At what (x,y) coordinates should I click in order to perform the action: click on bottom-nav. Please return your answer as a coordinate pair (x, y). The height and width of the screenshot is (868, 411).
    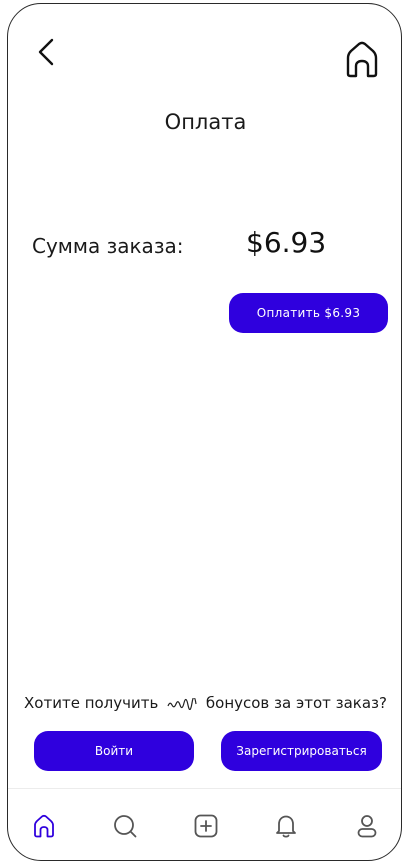
    Looking at the image, I should click on (204, 824).